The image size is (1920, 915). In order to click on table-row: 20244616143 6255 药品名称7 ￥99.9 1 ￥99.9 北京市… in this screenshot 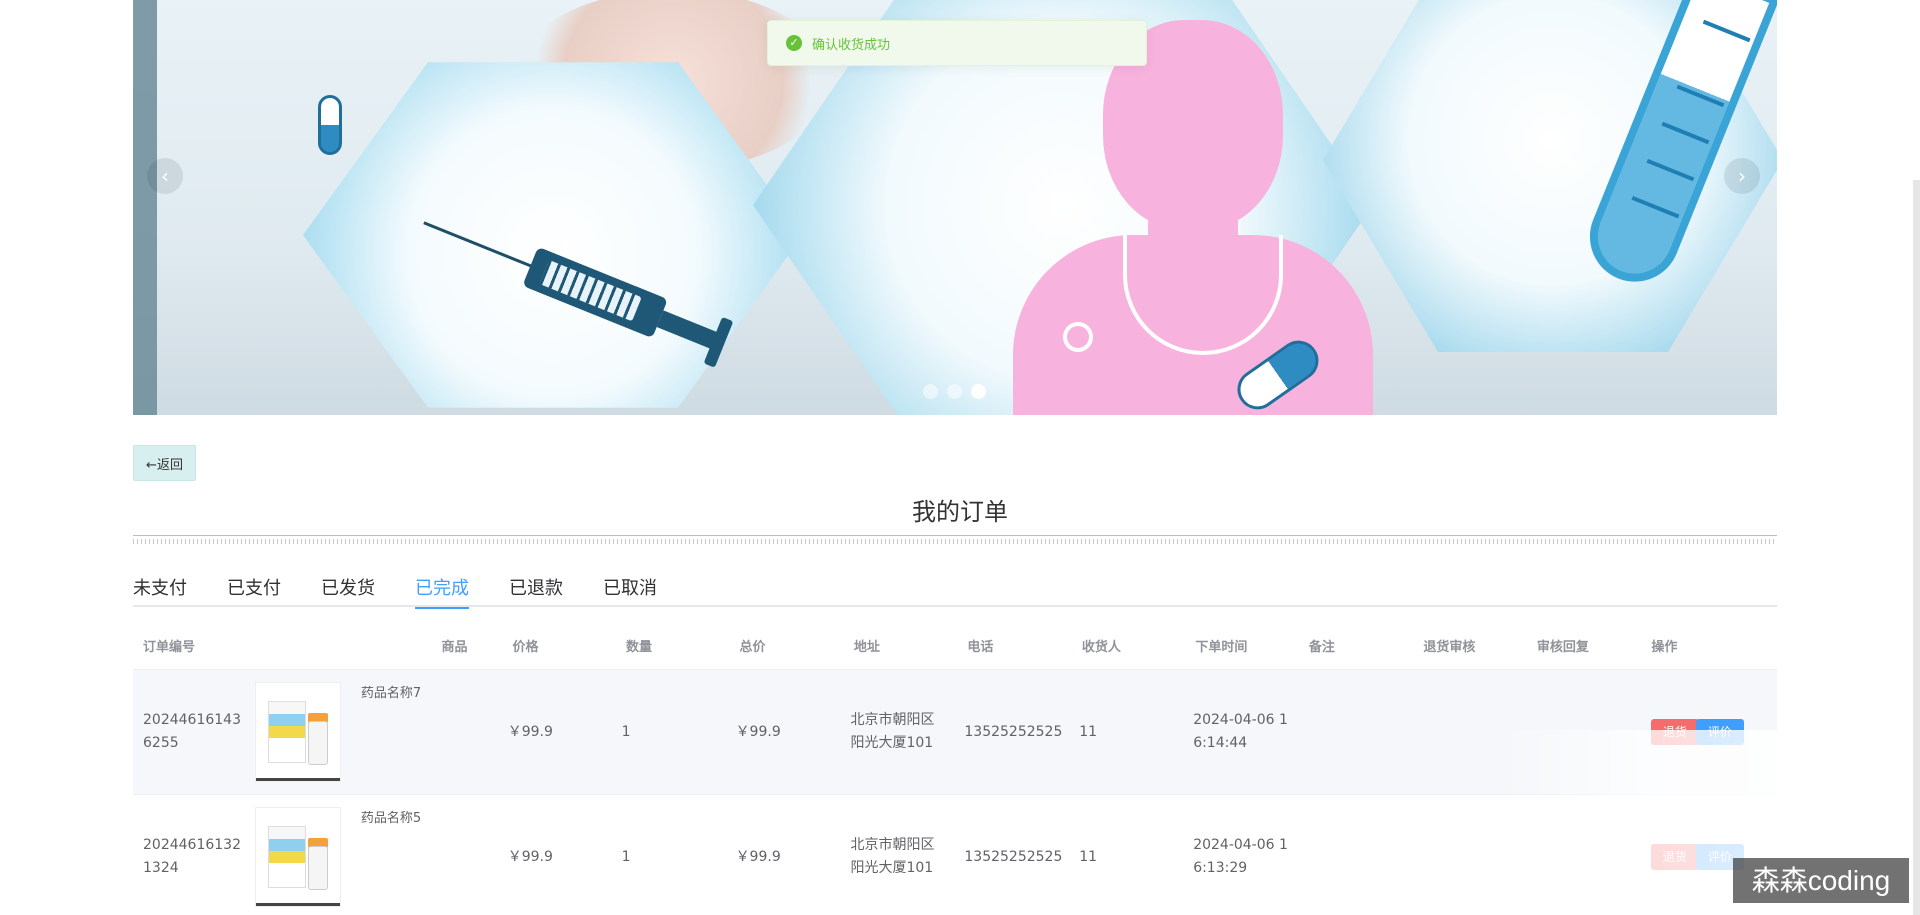, I will do `click(955, 732)`.